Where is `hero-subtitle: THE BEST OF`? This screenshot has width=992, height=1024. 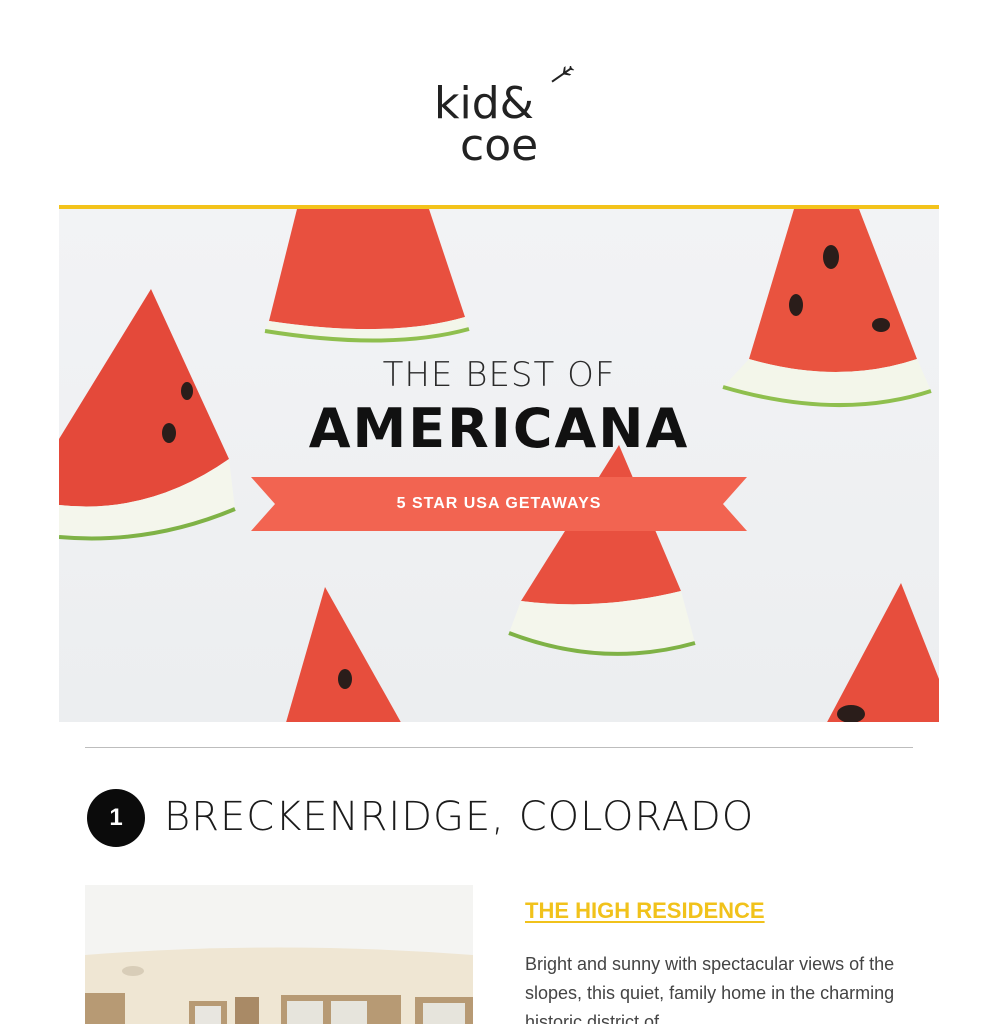
hero-subtitle: THE BEST OF is located at coordinates (499, 375).